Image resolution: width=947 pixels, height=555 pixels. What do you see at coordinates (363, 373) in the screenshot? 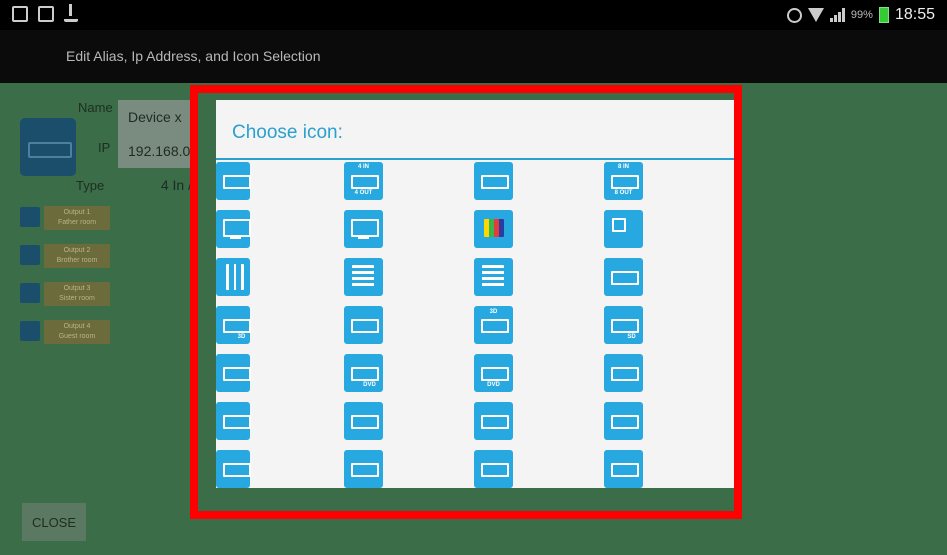
I see `dvd-player-icon: DVD` at bounding box center [363, 373].